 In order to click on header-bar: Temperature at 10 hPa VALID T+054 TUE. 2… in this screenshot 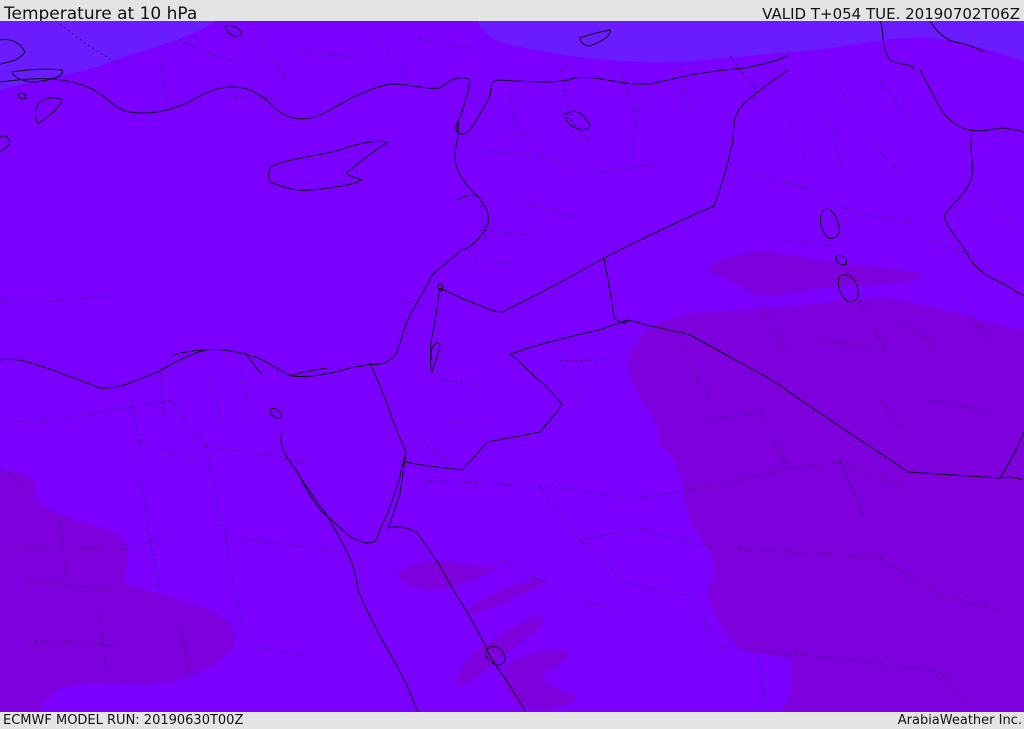, I will do `click(512, 12)`.